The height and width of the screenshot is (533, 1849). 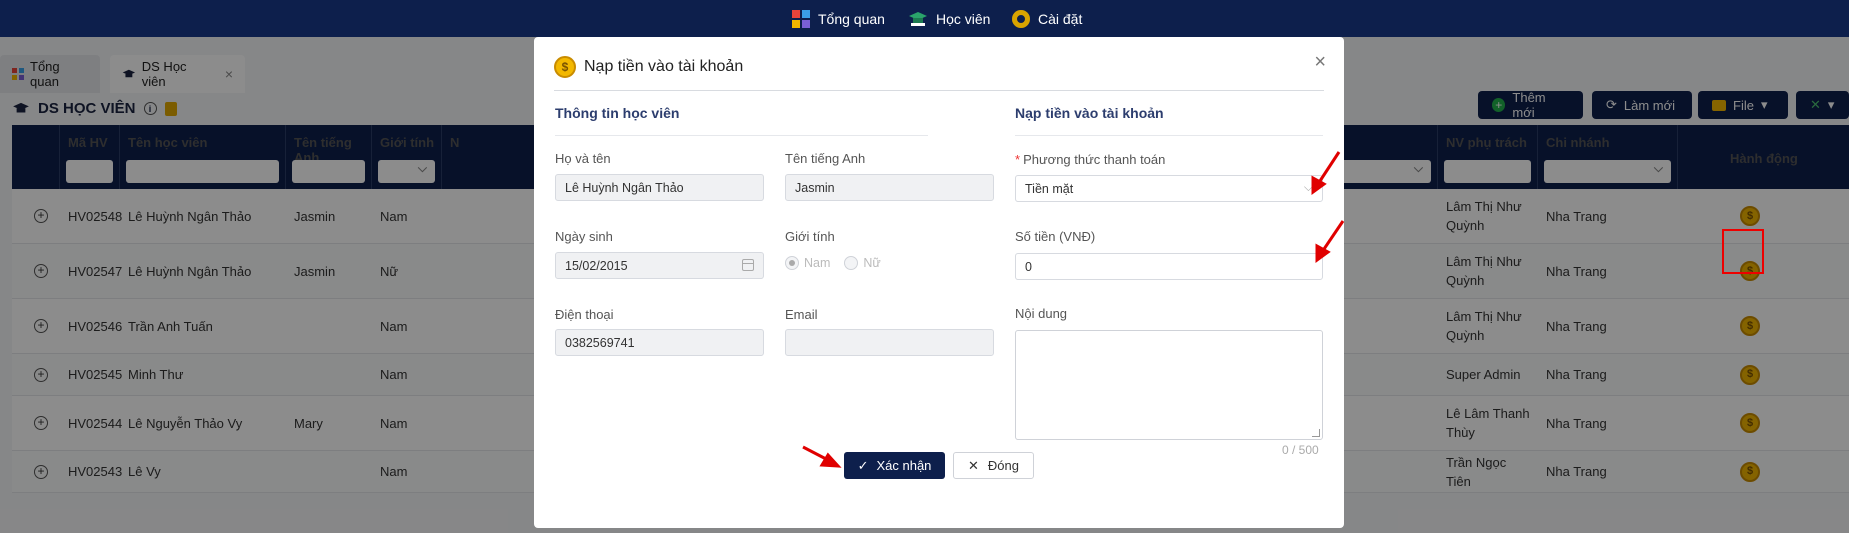 What do you see at coordinates (801, 314) in the screenshot?
I see `email-label: Email` at bounding box center [801, 314].